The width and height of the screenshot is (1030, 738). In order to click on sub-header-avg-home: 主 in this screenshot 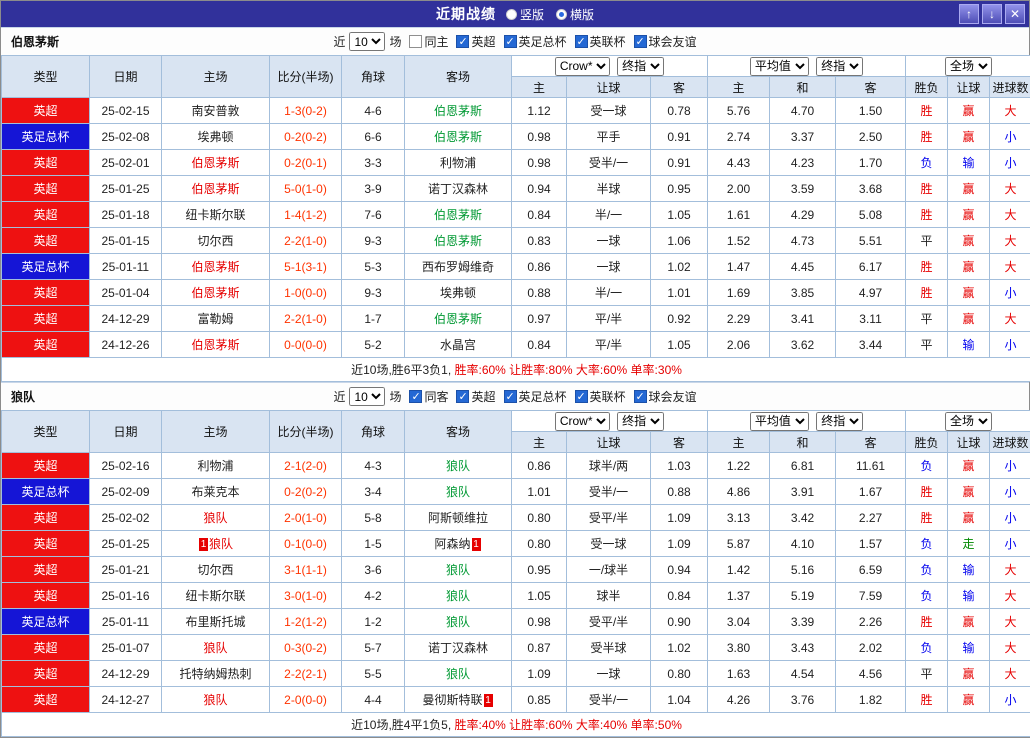, I will do `click(739, 442)`.